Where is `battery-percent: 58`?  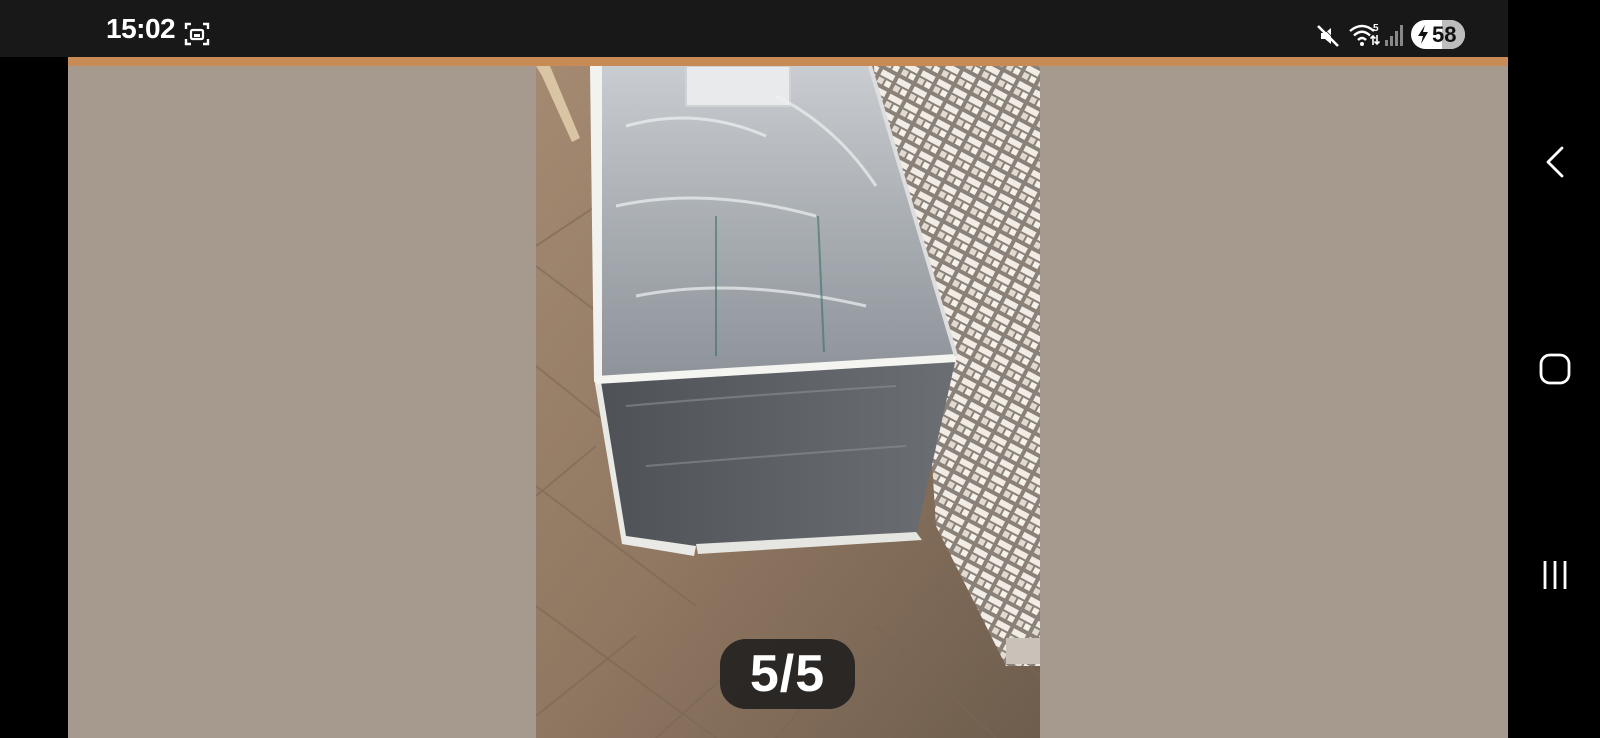 battery-percent: 58 is located at coordinates (1444, 34).